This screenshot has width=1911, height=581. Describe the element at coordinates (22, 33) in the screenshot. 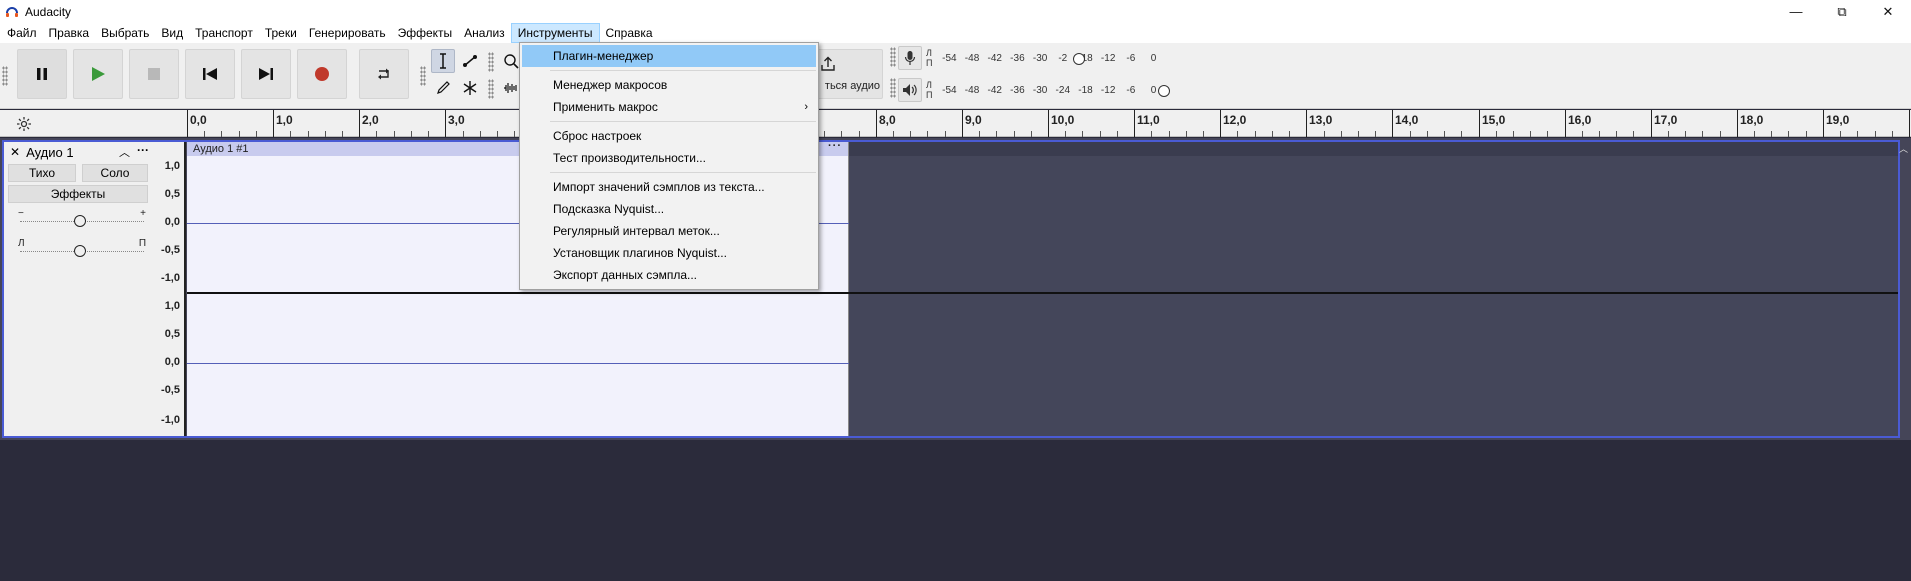

I see `menu-file: Файл` at that location.